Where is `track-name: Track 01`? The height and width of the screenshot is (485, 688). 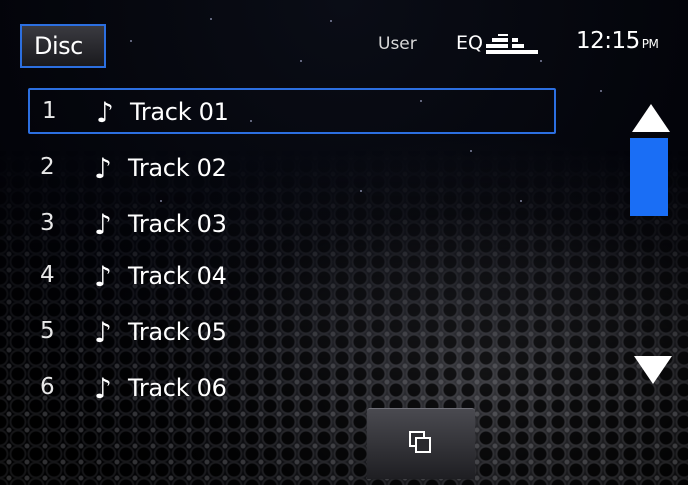
track-name: Track 01 is located at coordinates (179, 112).